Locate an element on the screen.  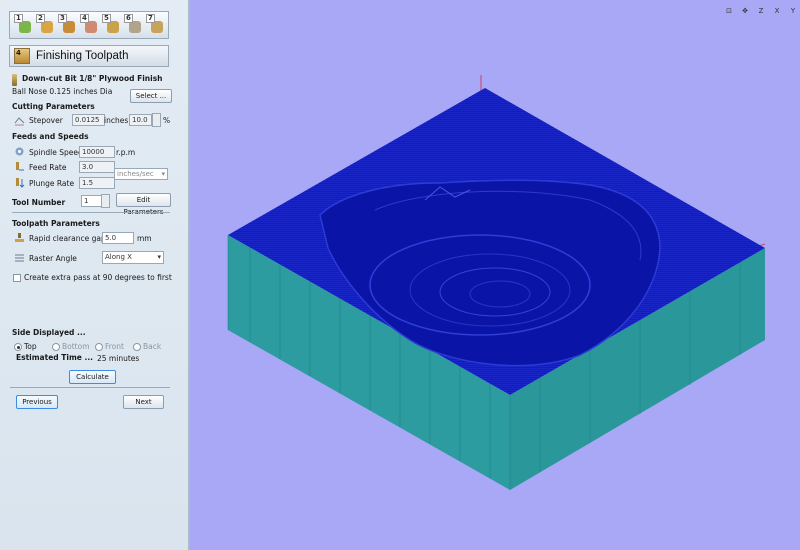
tool-description: Ball Nose 0.125 inches Dia is located at coordinates (62, 91).